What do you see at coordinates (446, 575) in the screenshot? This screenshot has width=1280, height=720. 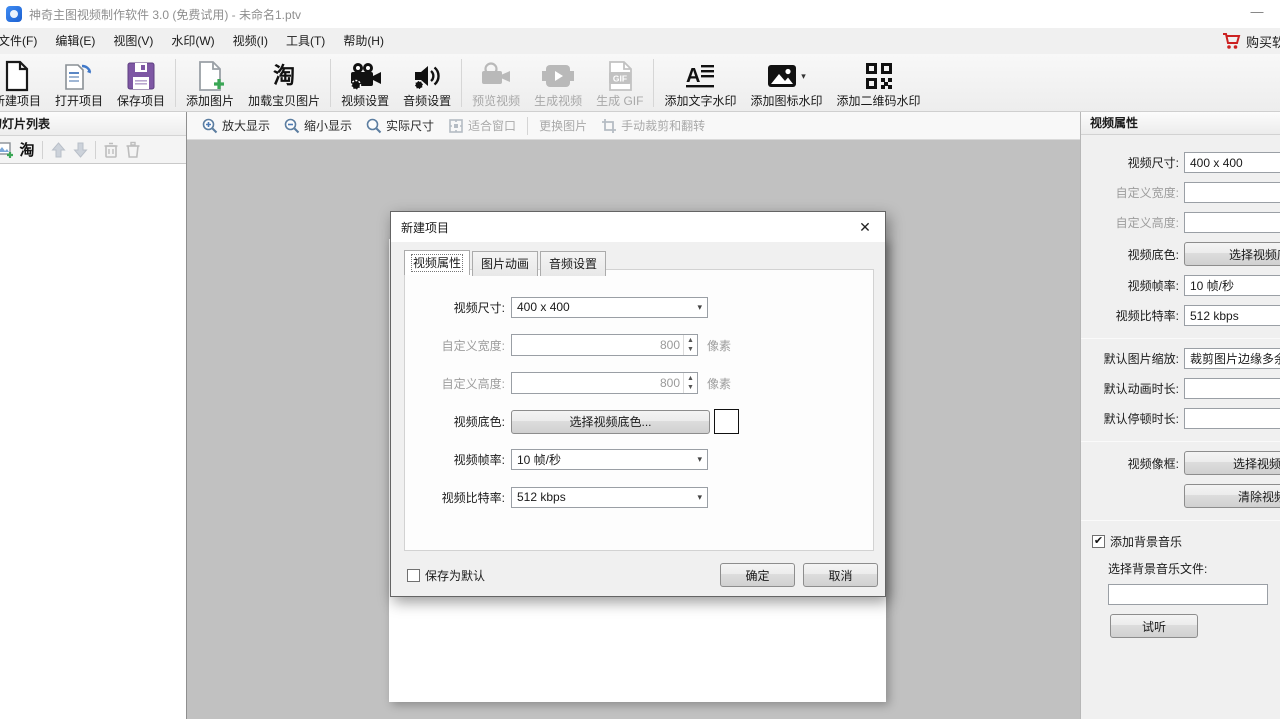 I see `save-default-row: 保存为默认` at bounding box center [446, 575].